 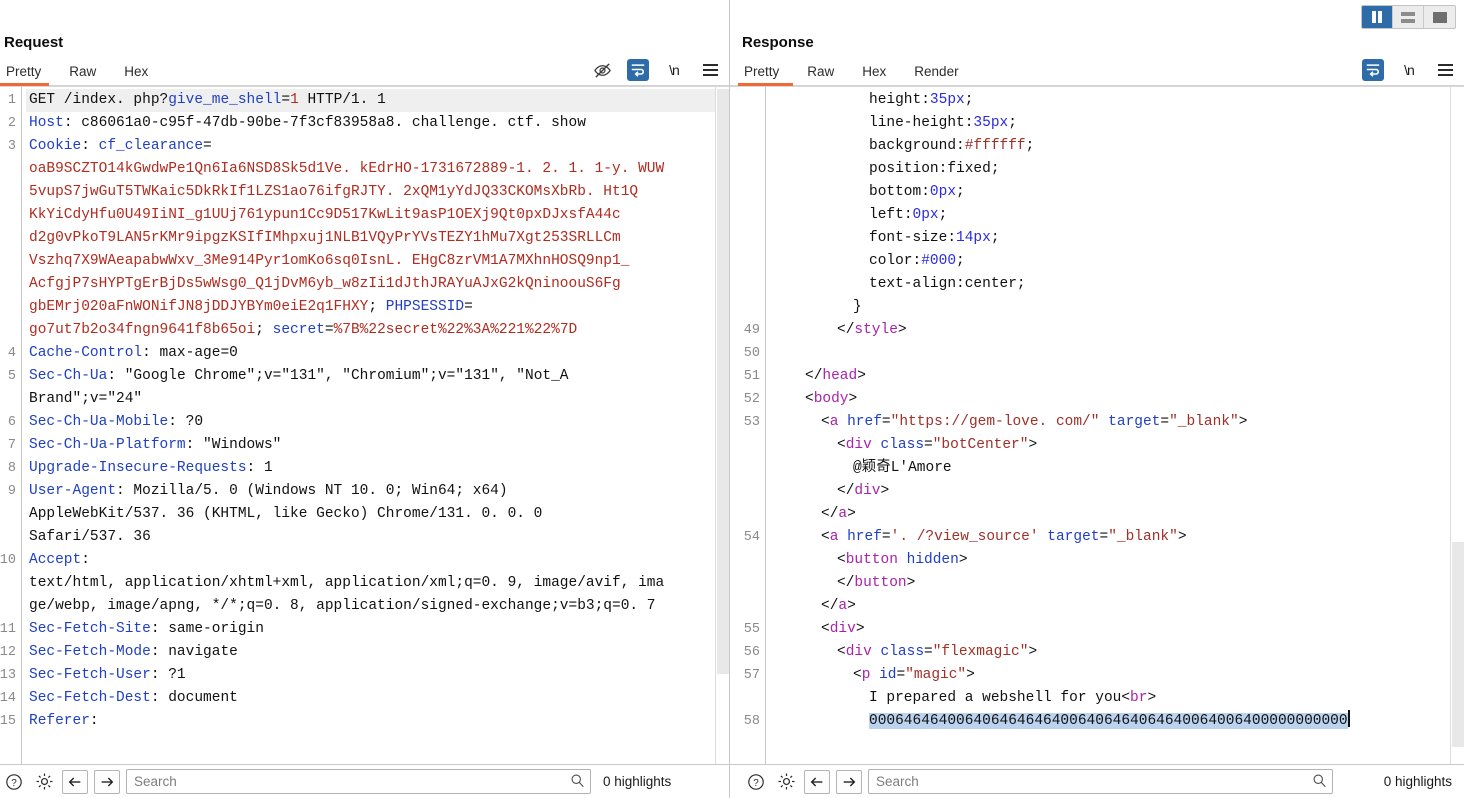 What do you see at coordinates (342, 100) in the screenshot?
I see `code-token: HTTP/1. 1` at bounding box center [342, 100].